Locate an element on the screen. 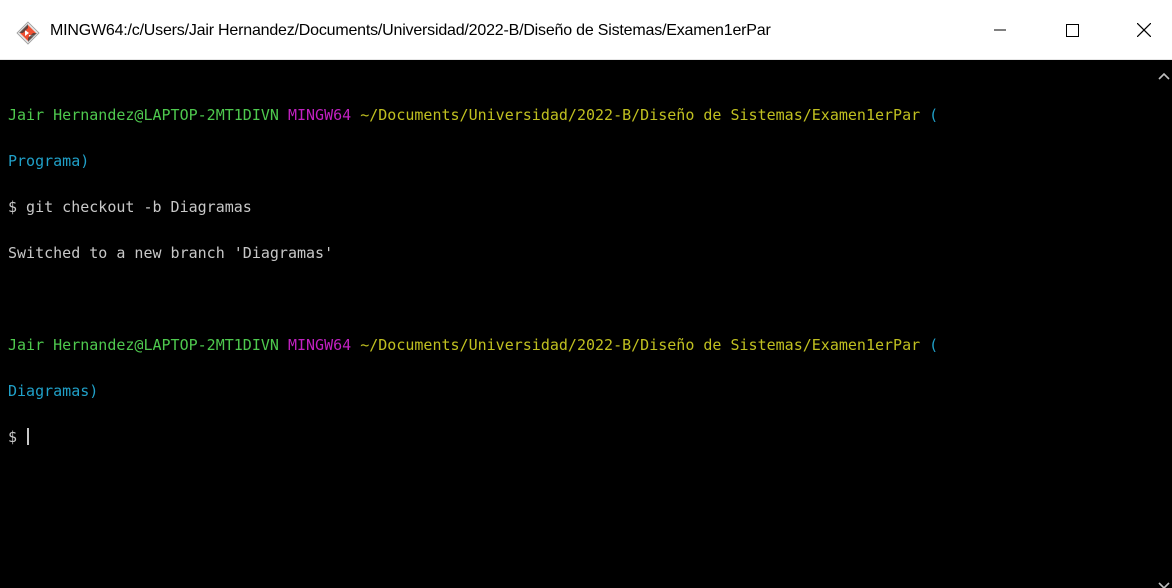 The height and width of the screenshot is (588, 1172). scroll-down-arrow-icon is located at coordinates (1164, 583).